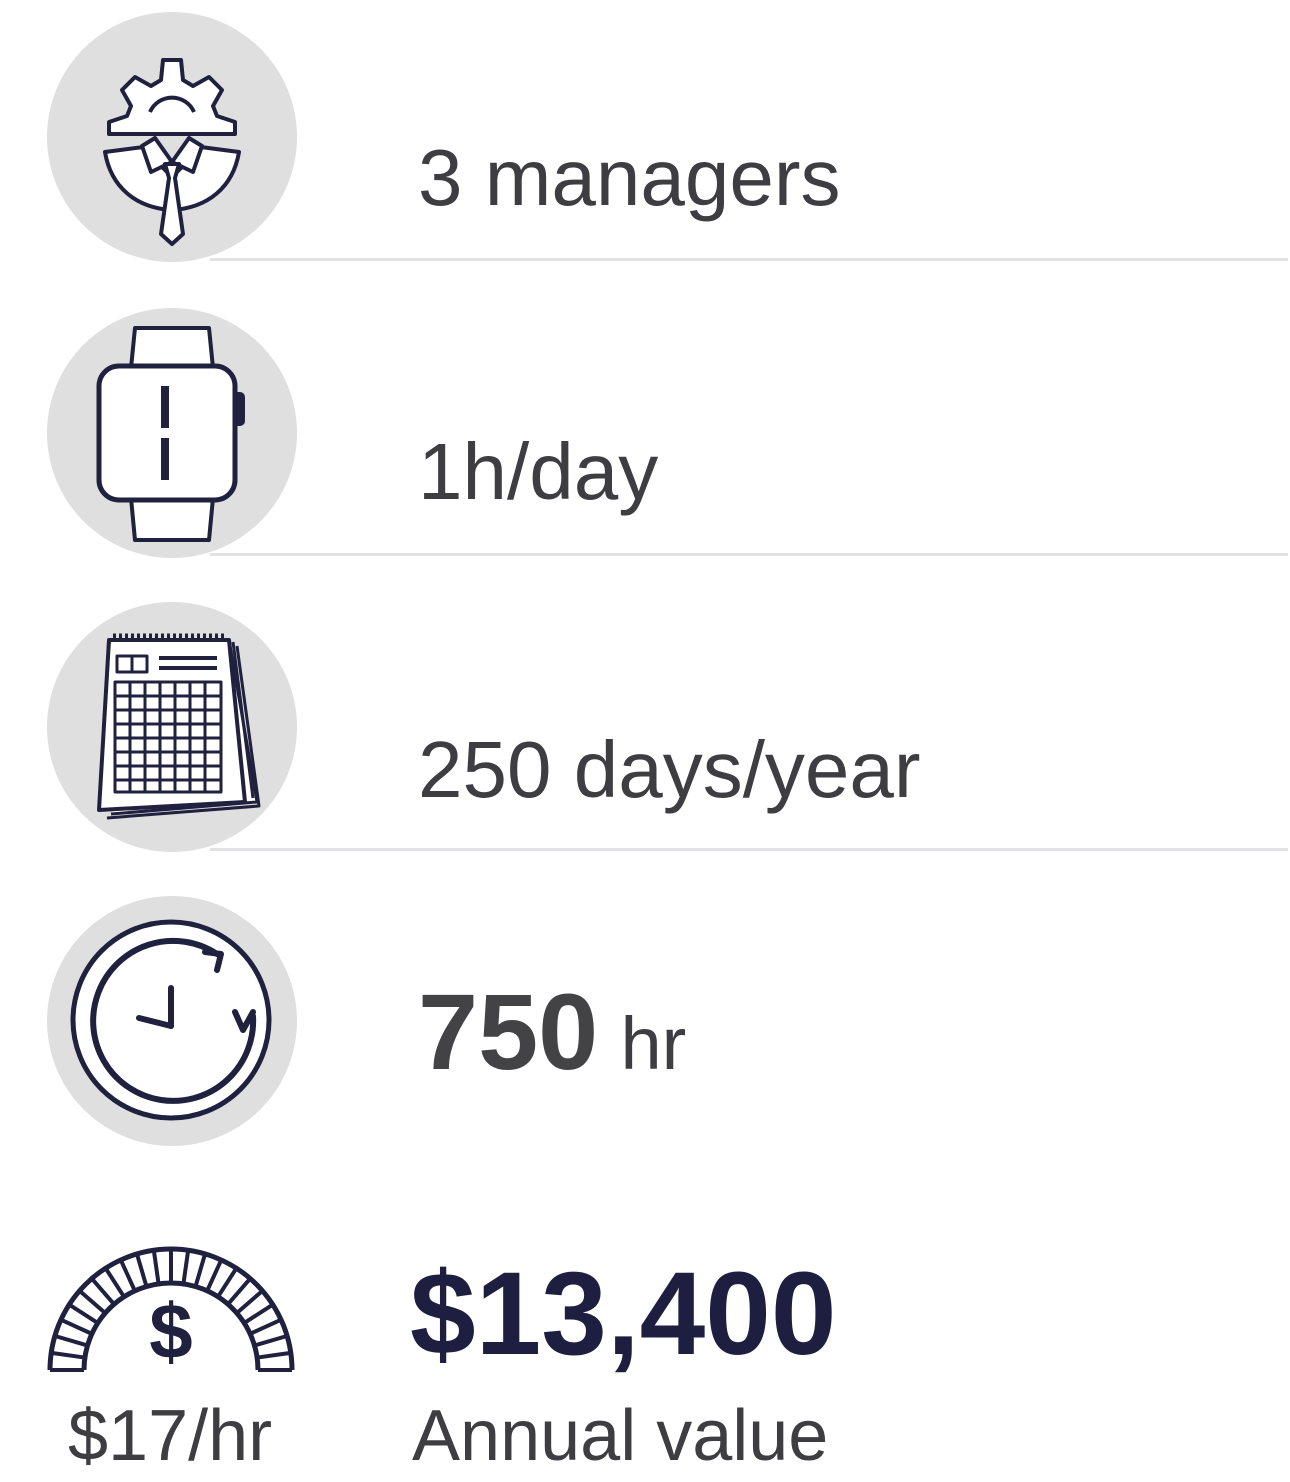 The height and width of the screenshot is (1482, 1290). I want to click on total-hours-value: 750, so click(508, 1031).